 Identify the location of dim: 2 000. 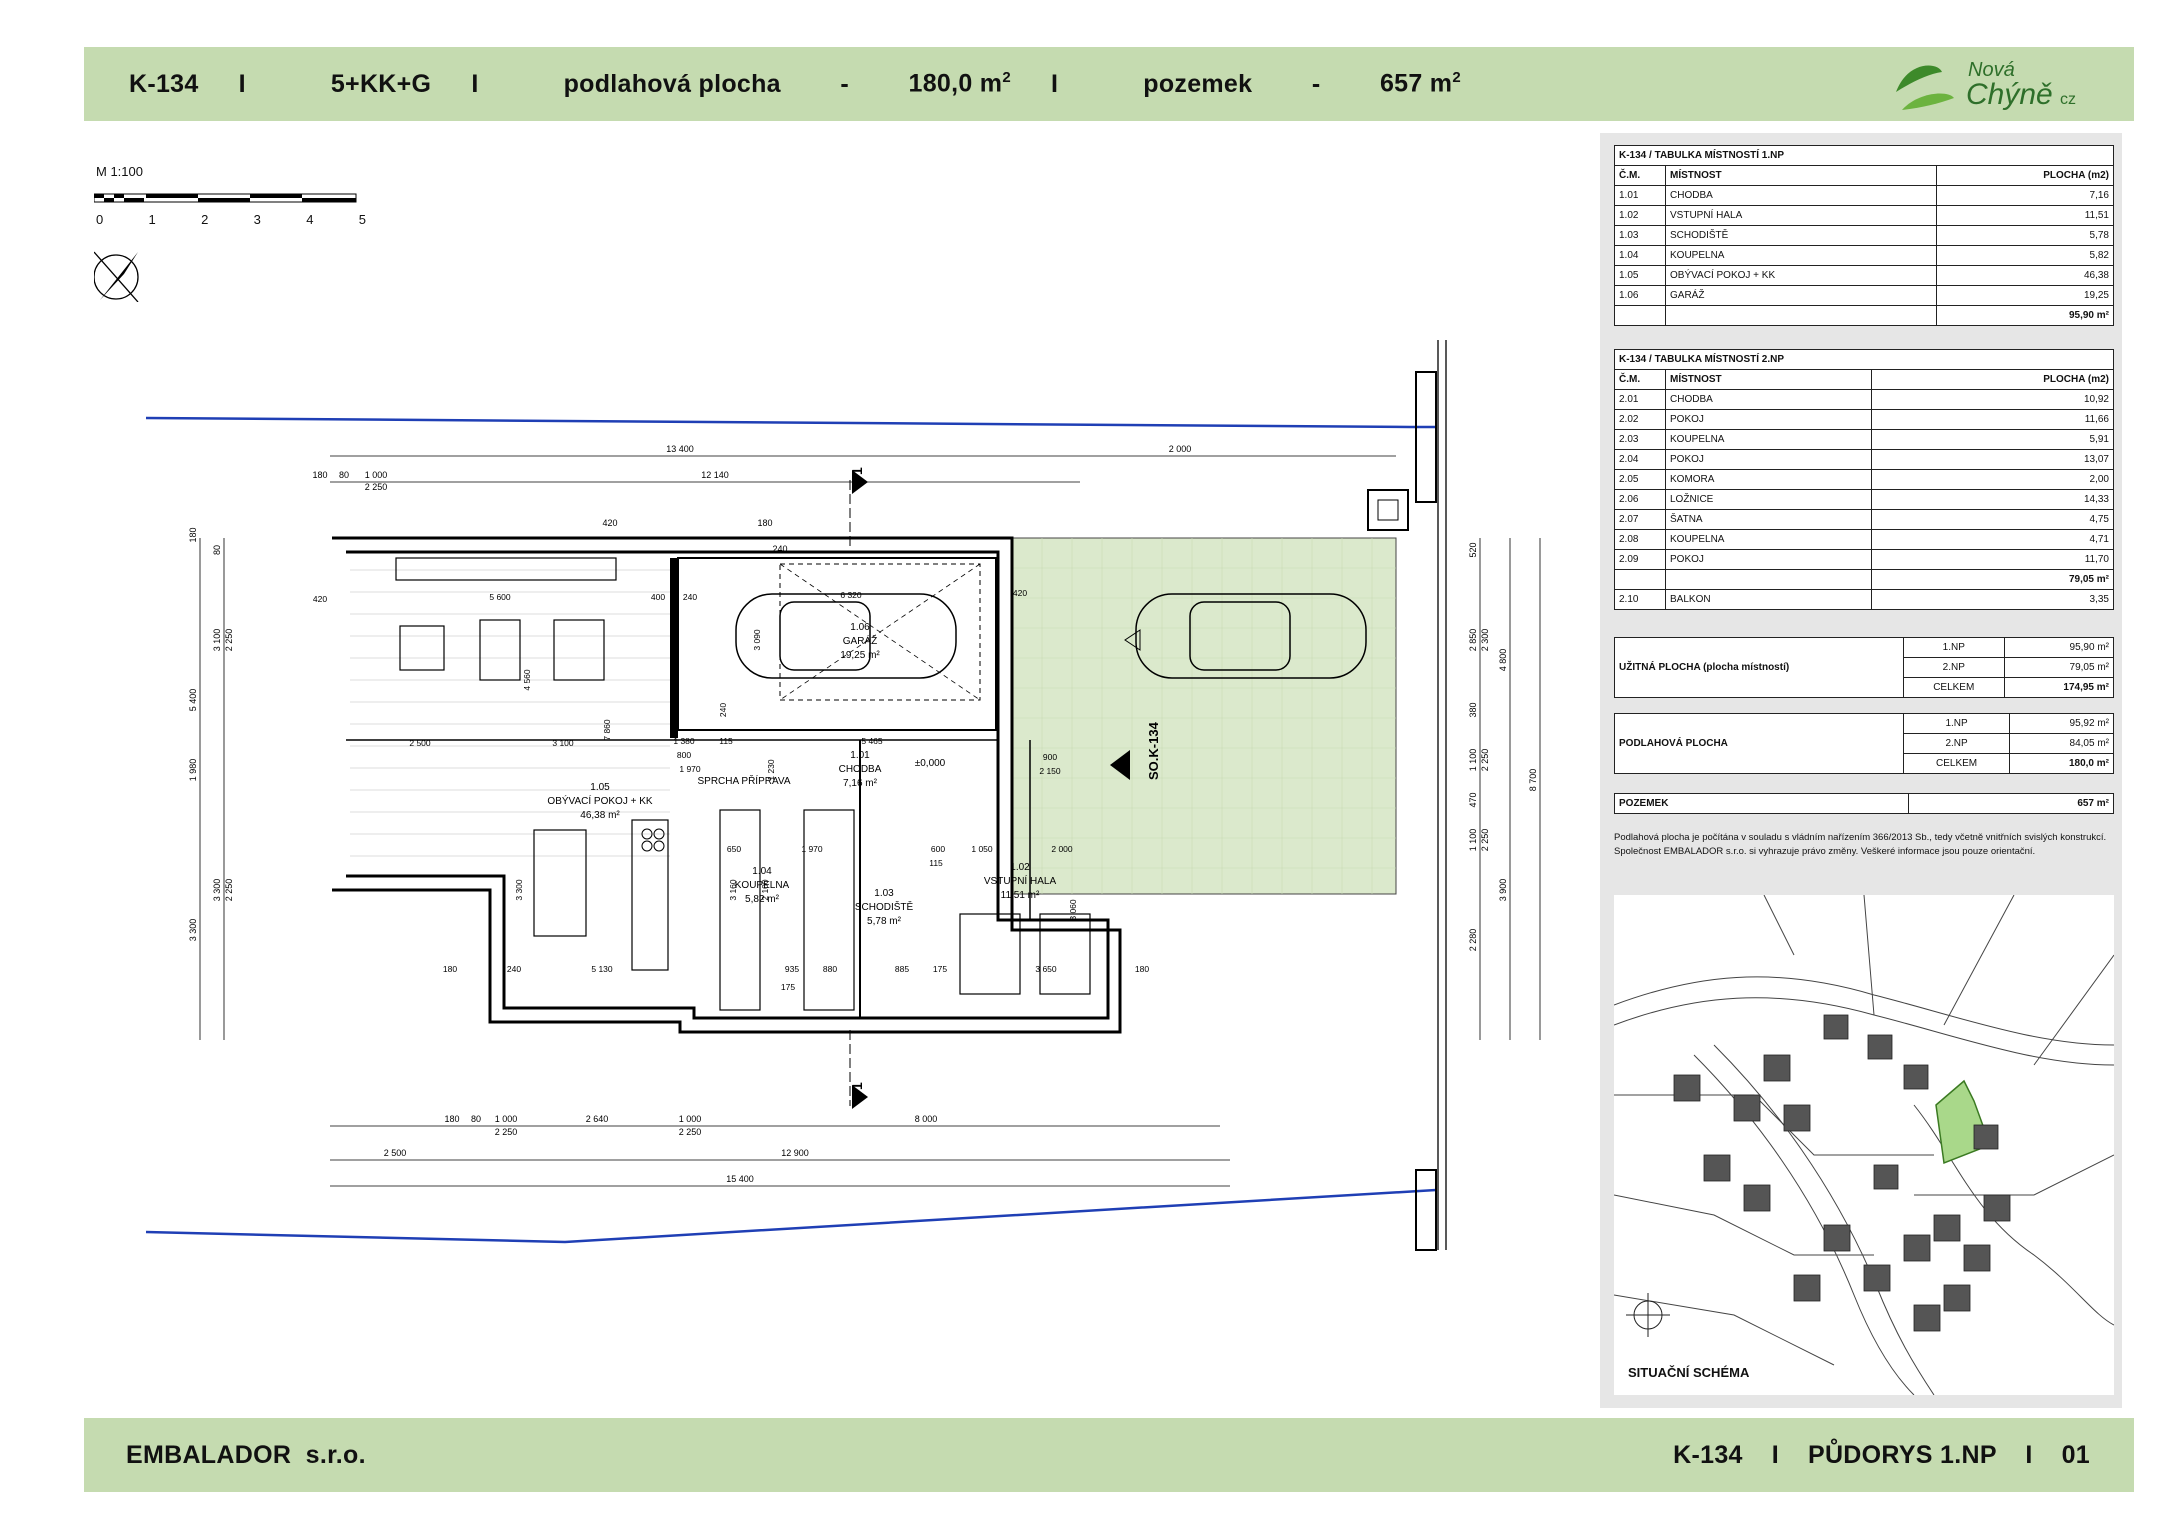
(1062, 849).